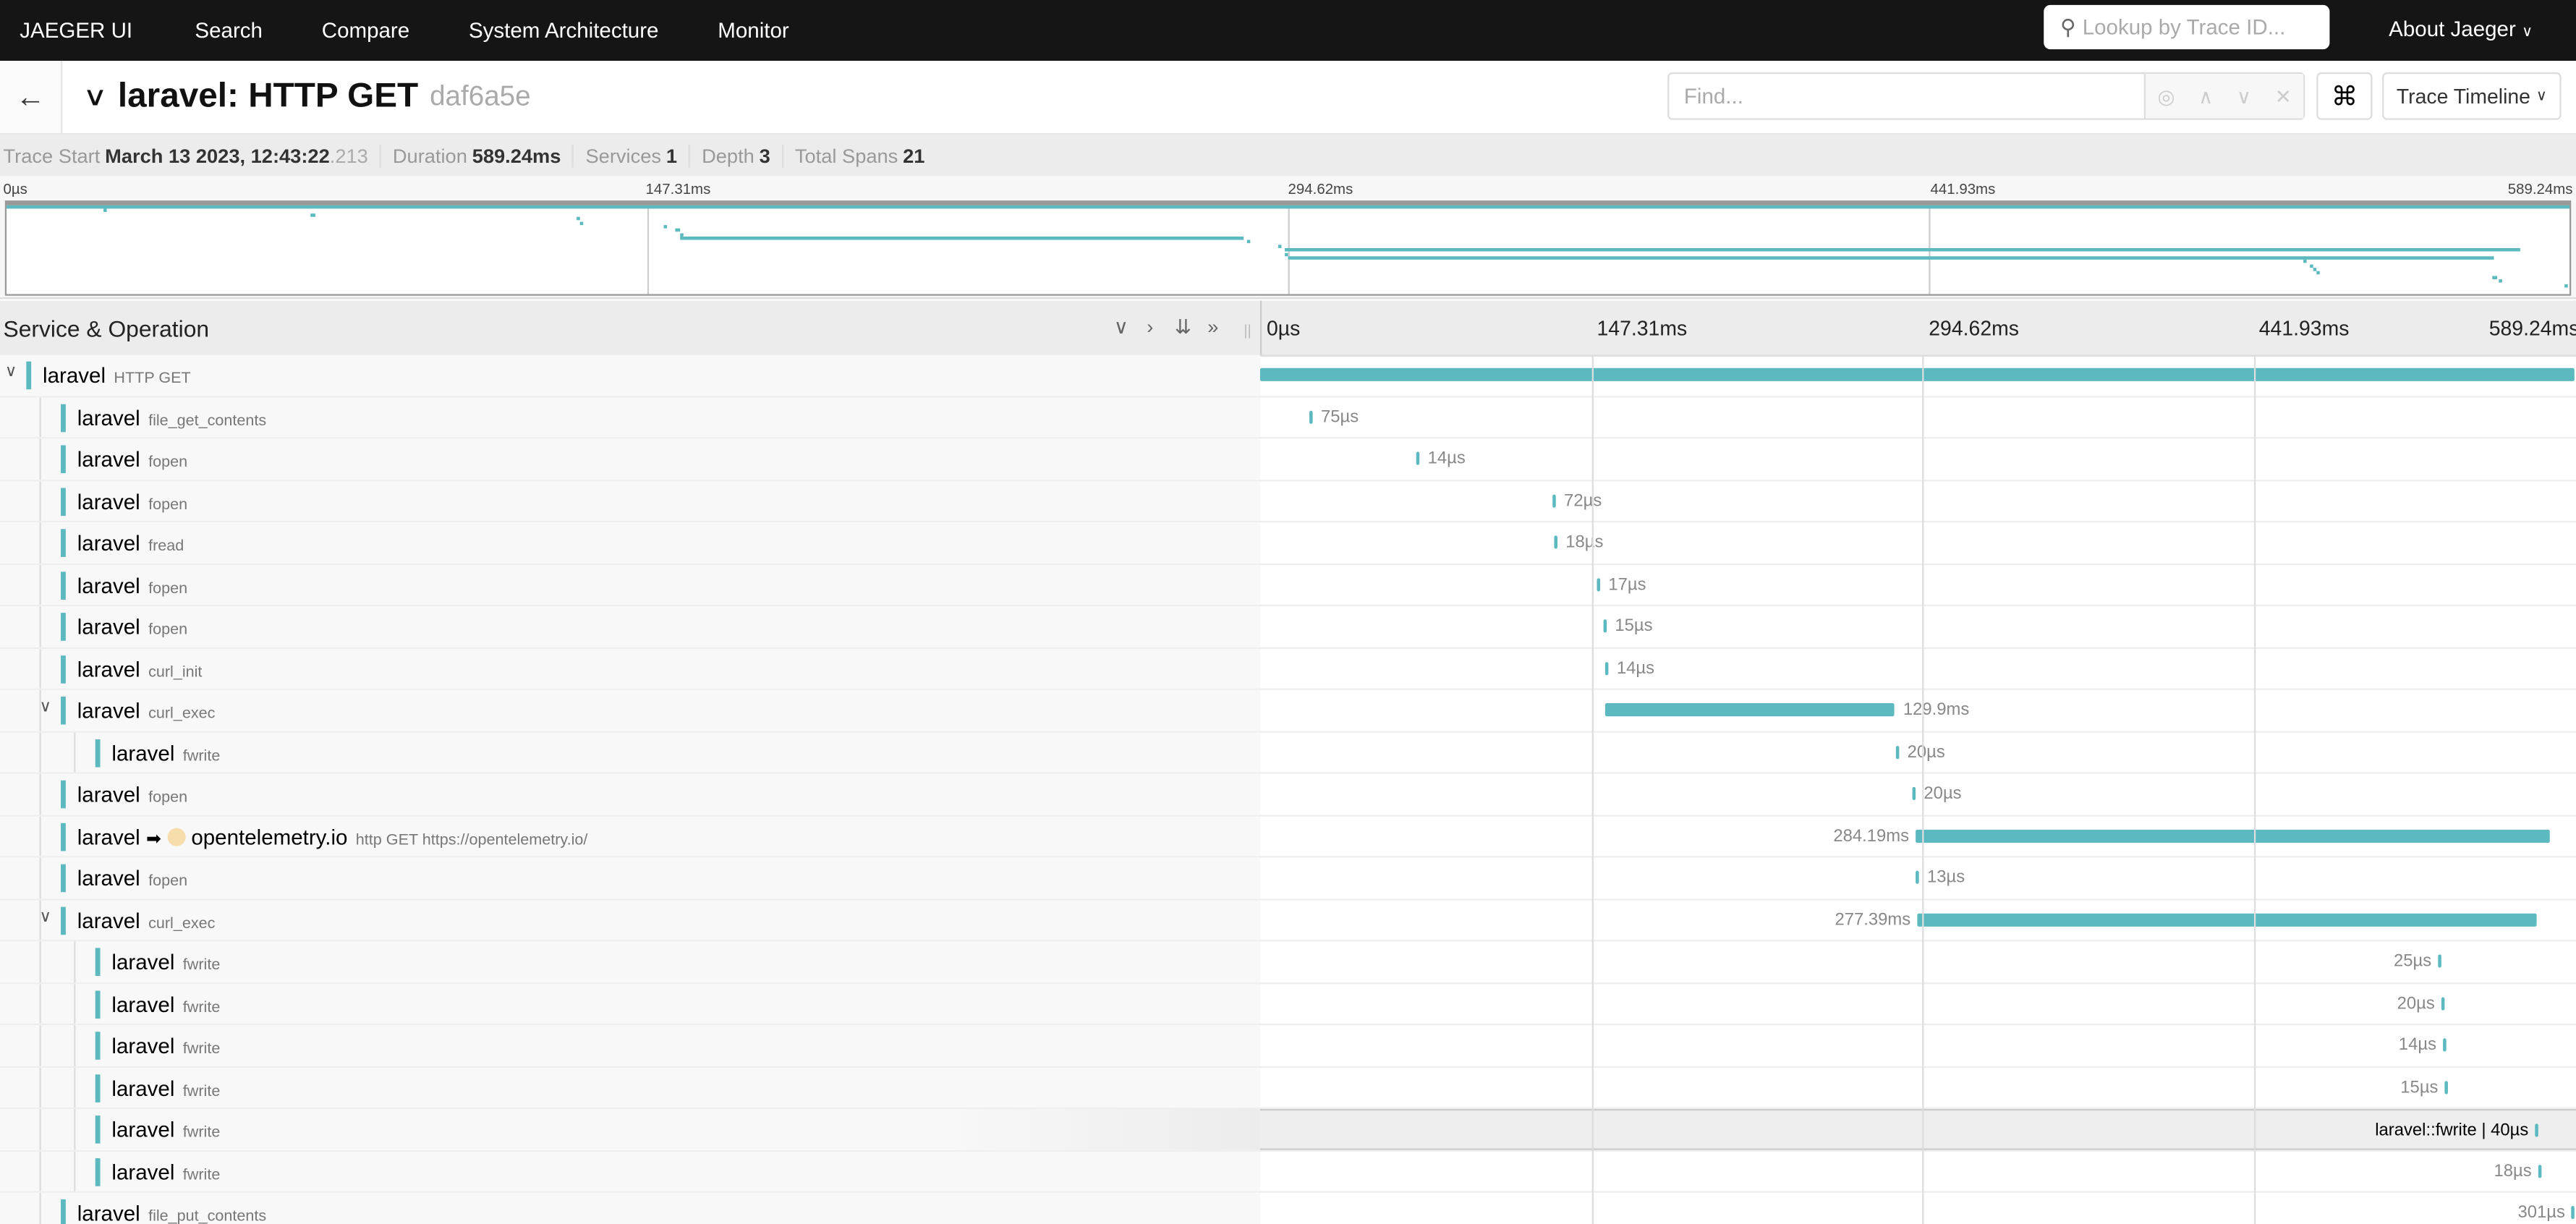 This screenshot has height=1224, width=2576. What do you see at coordinates (1288, 1129) in the screenshot?
I see `span-row: laravel fwrite laravel::fwrite | 40µs` at bounding box center [1288, 1129].